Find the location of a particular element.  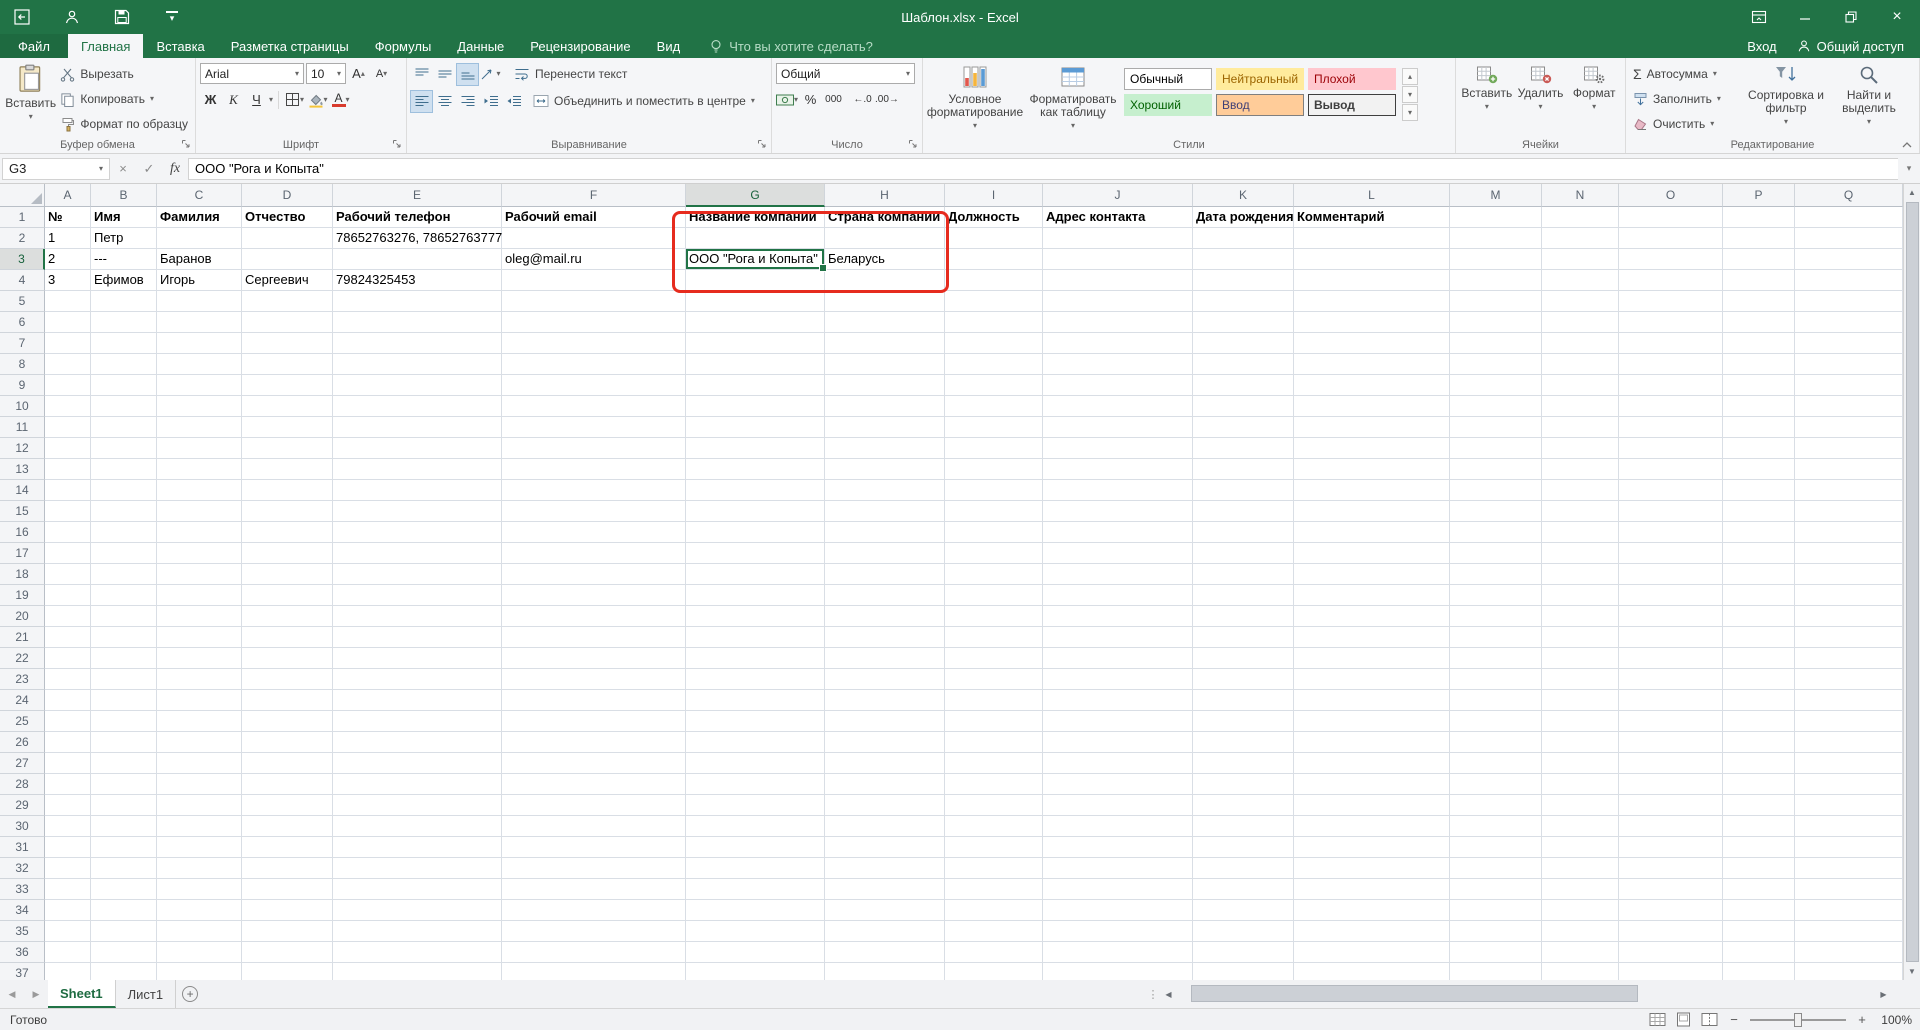

cell-M34 is located at coordinates (1496, 910).